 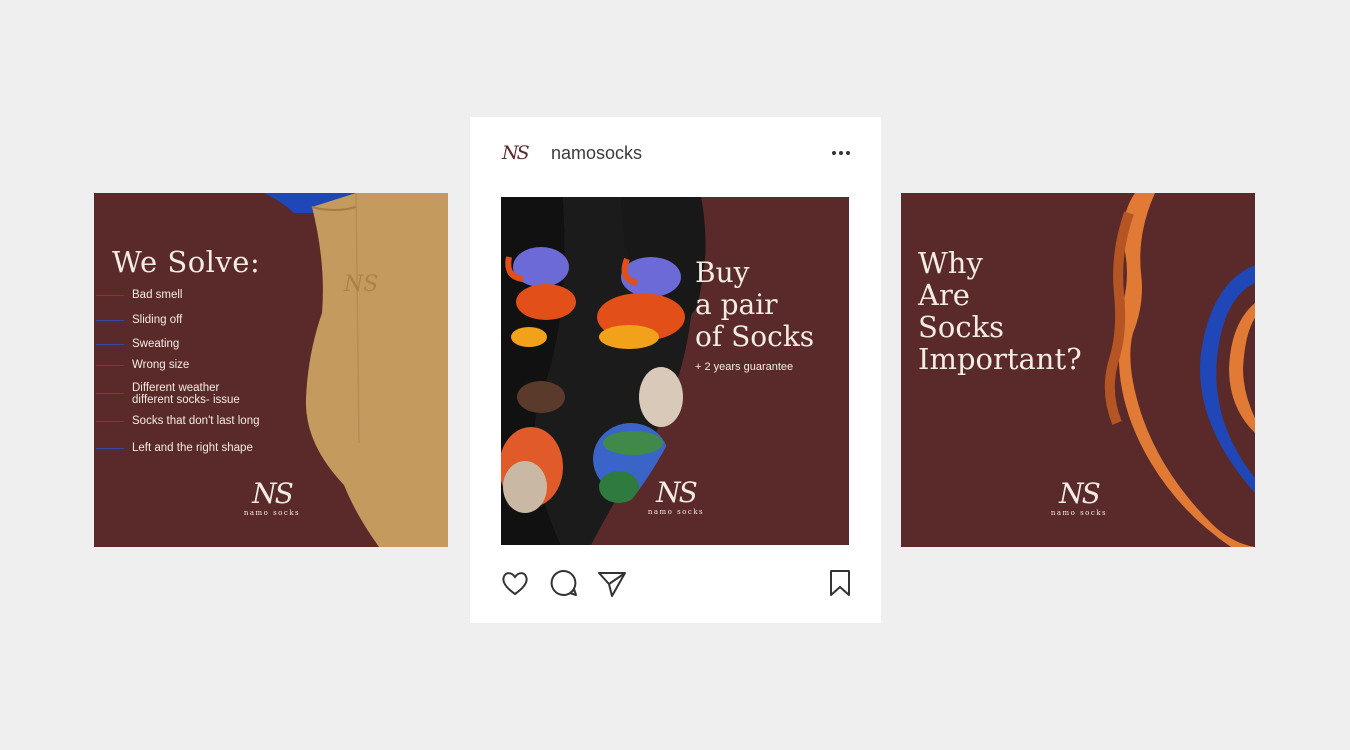 I want to click on svg-text: NS, so click(x=360, y=284).